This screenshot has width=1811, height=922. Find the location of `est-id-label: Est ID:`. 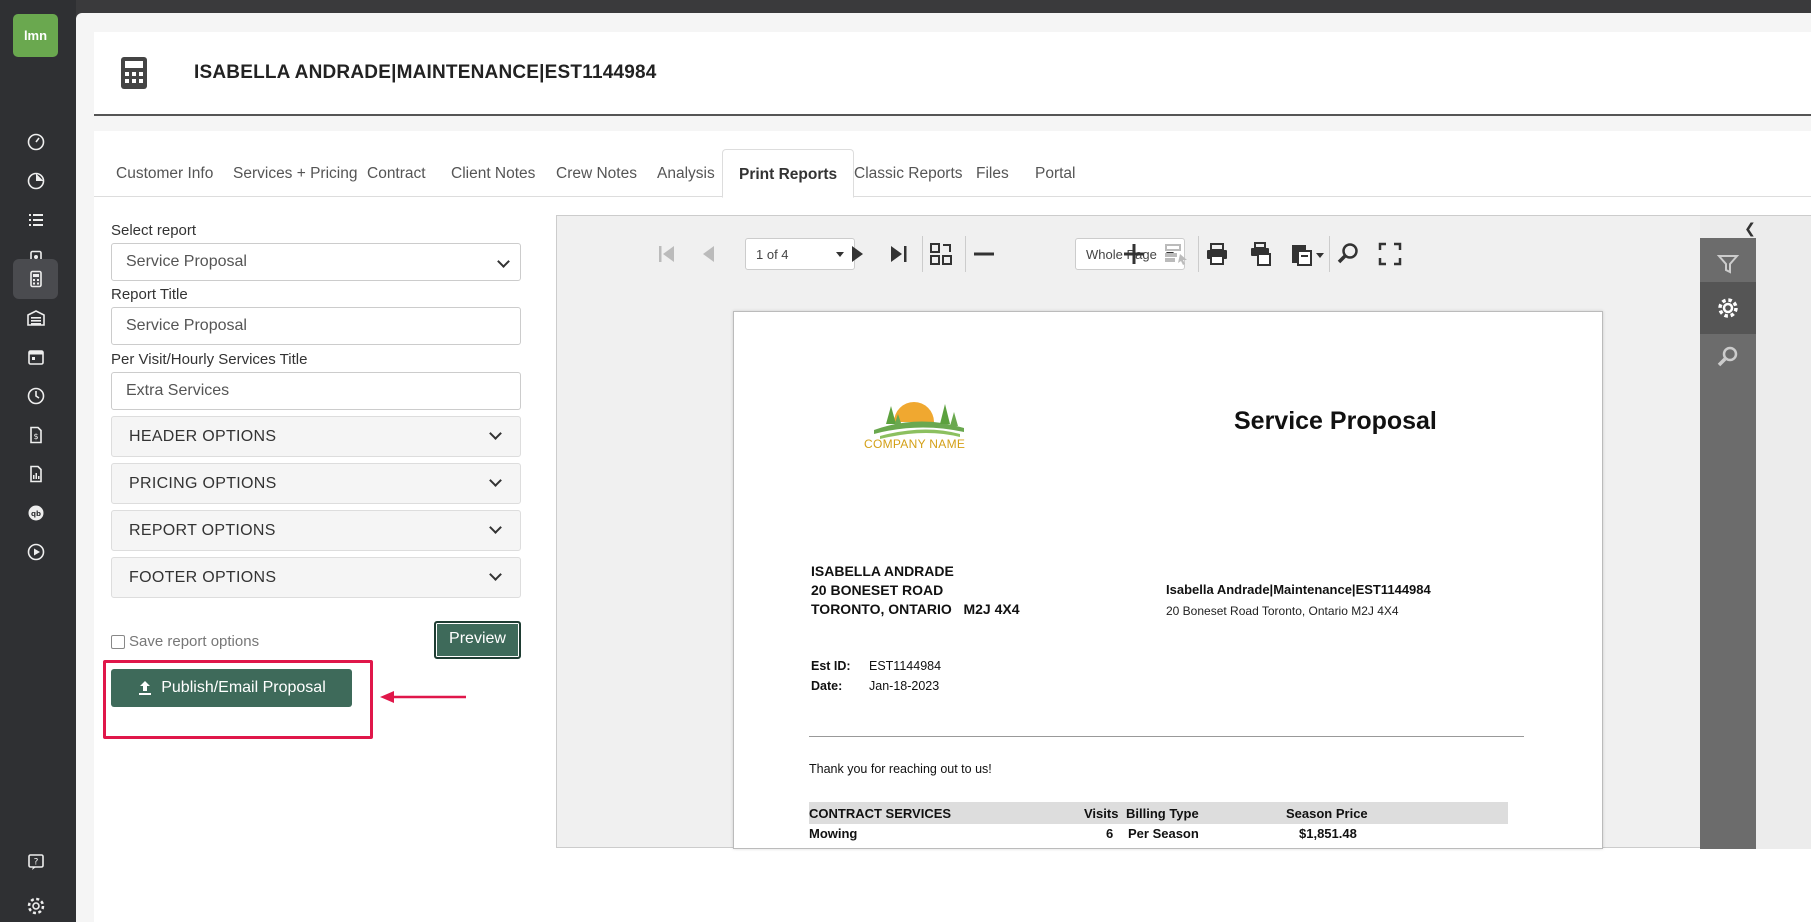

est-id-label: Est ID: is located at coordinates (831, 666).